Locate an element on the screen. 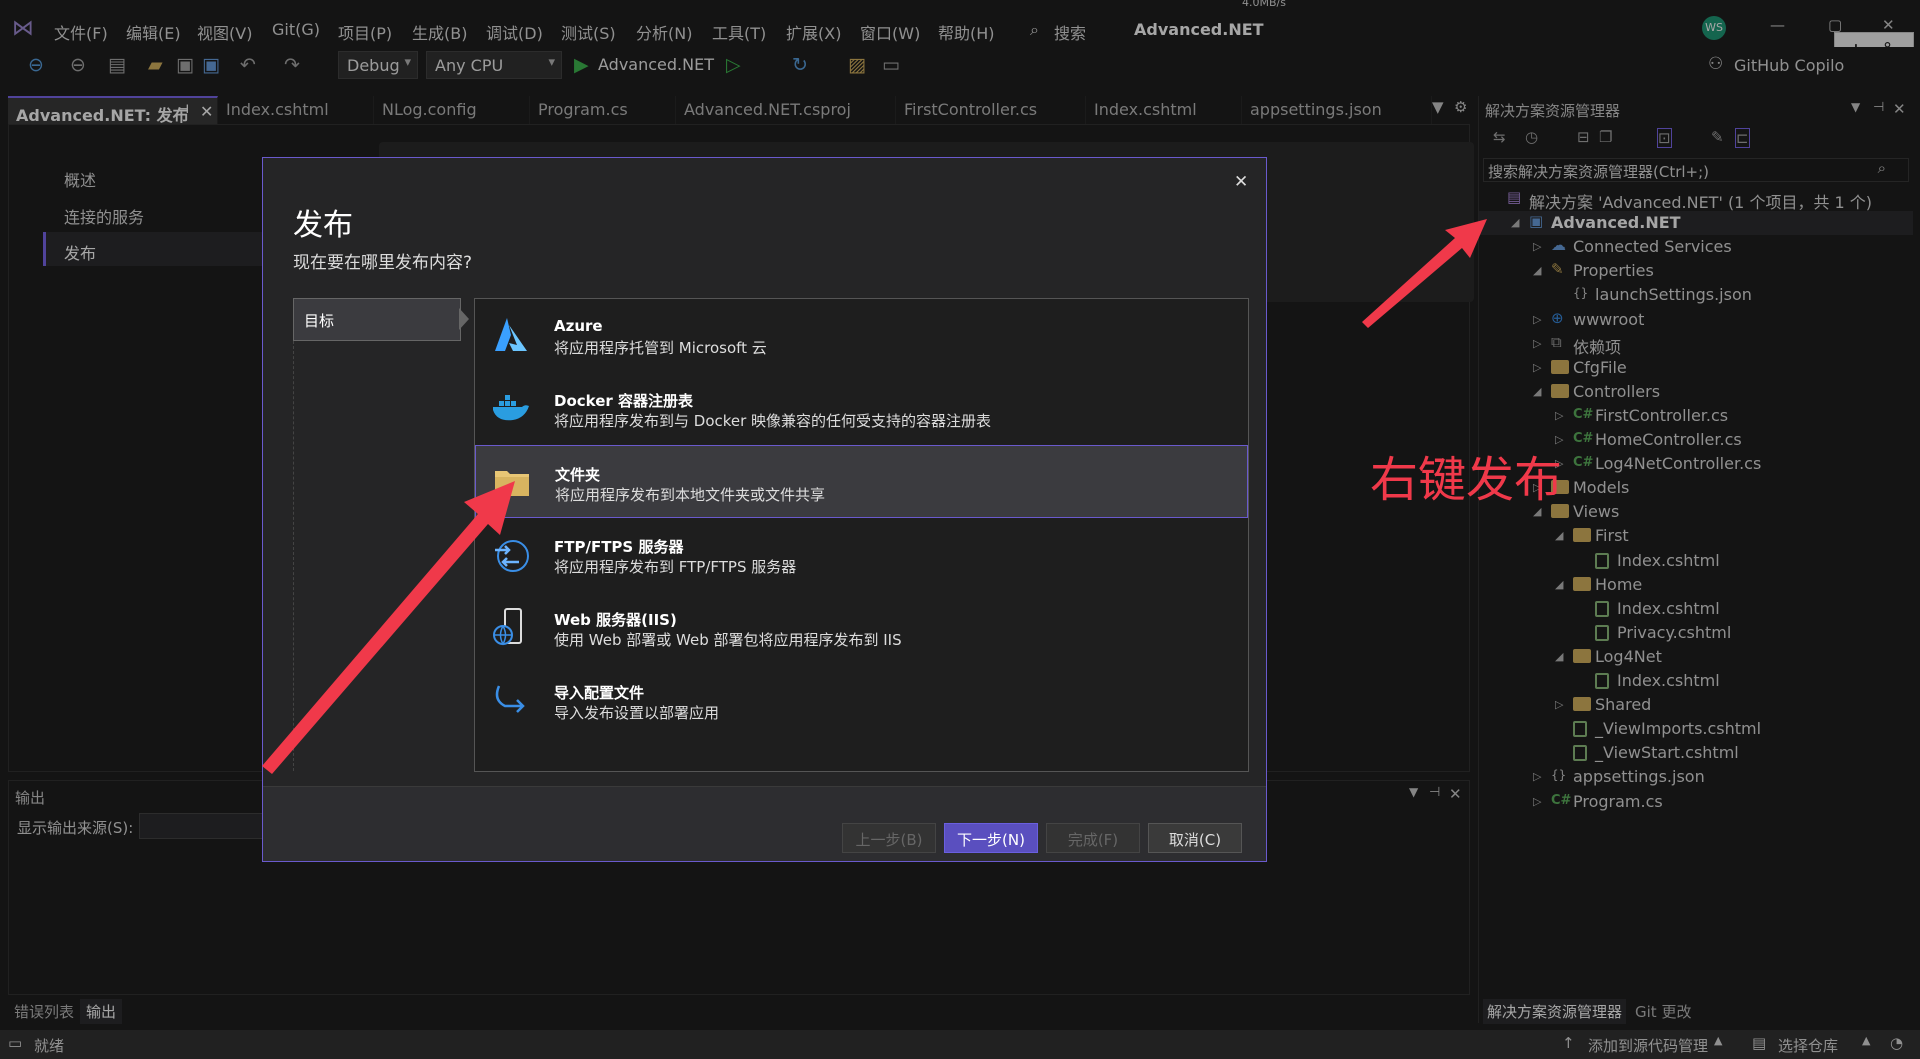 This screenshot has width=1920, height=1059. arrow-to-project is located at coordinates (1424, 273).